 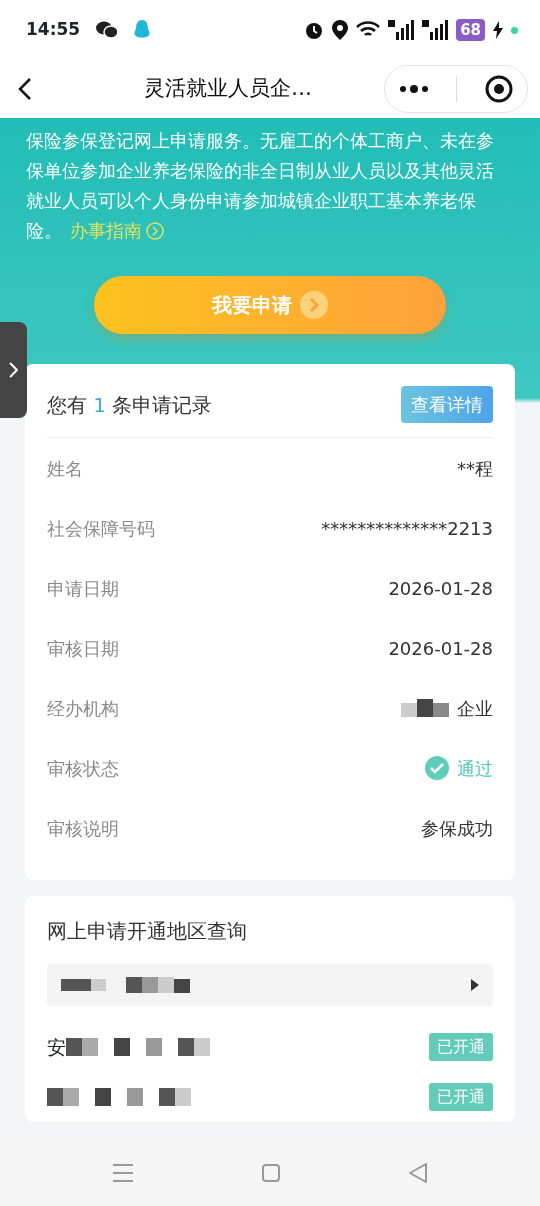 What do you see at coordinates (475, 708) in the screenshot?
I see `field-value: 企业` at bounding box center [475, 708].